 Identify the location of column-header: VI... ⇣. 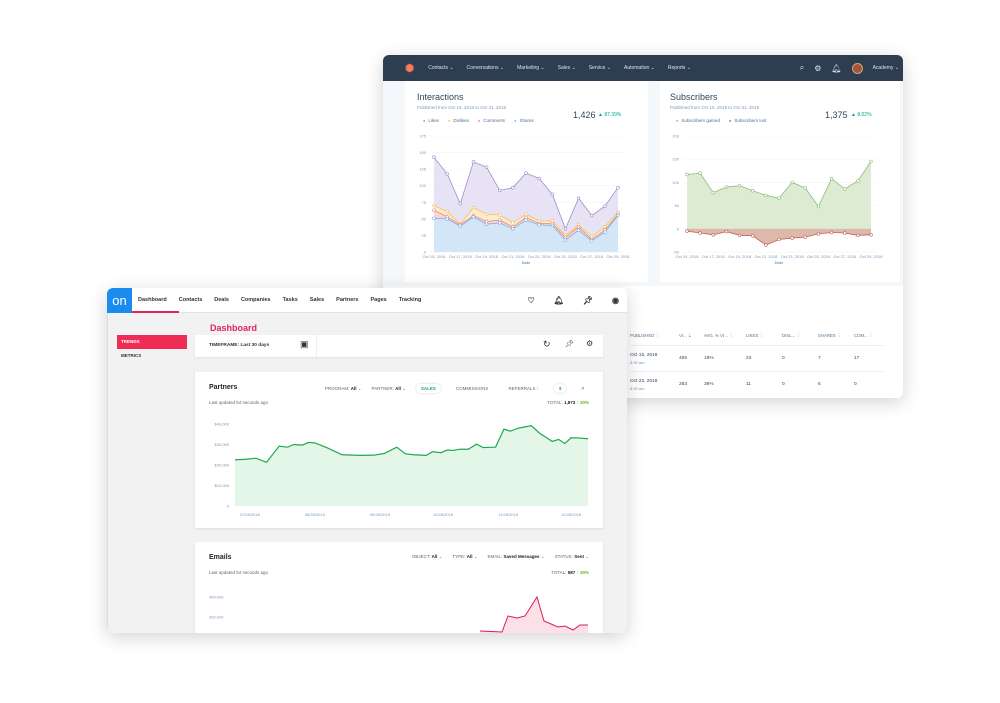
(691, 336).